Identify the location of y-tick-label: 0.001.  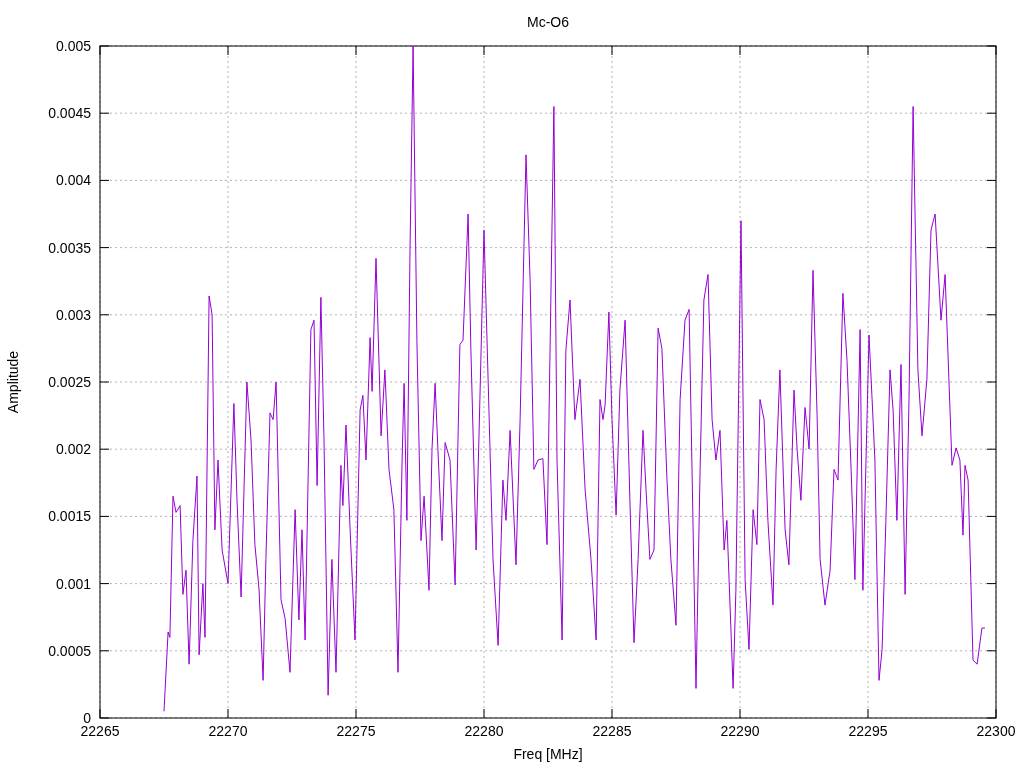
(73, 583).